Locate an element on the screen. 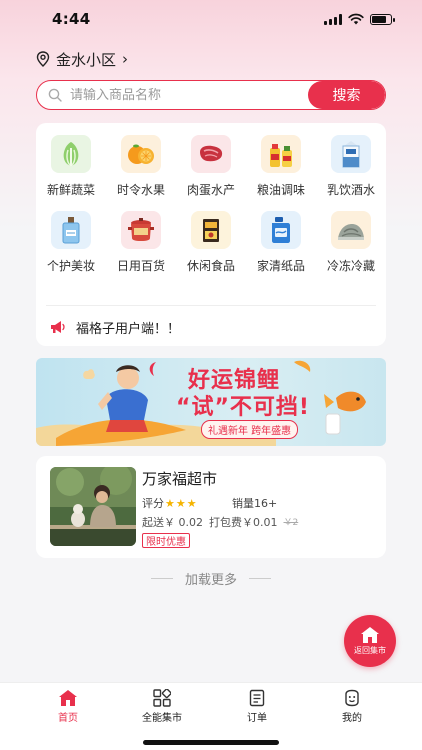 The height and width of the screenshot is (750, 422). location-selector: 金水小区 › is located at coordinates (82, 59).